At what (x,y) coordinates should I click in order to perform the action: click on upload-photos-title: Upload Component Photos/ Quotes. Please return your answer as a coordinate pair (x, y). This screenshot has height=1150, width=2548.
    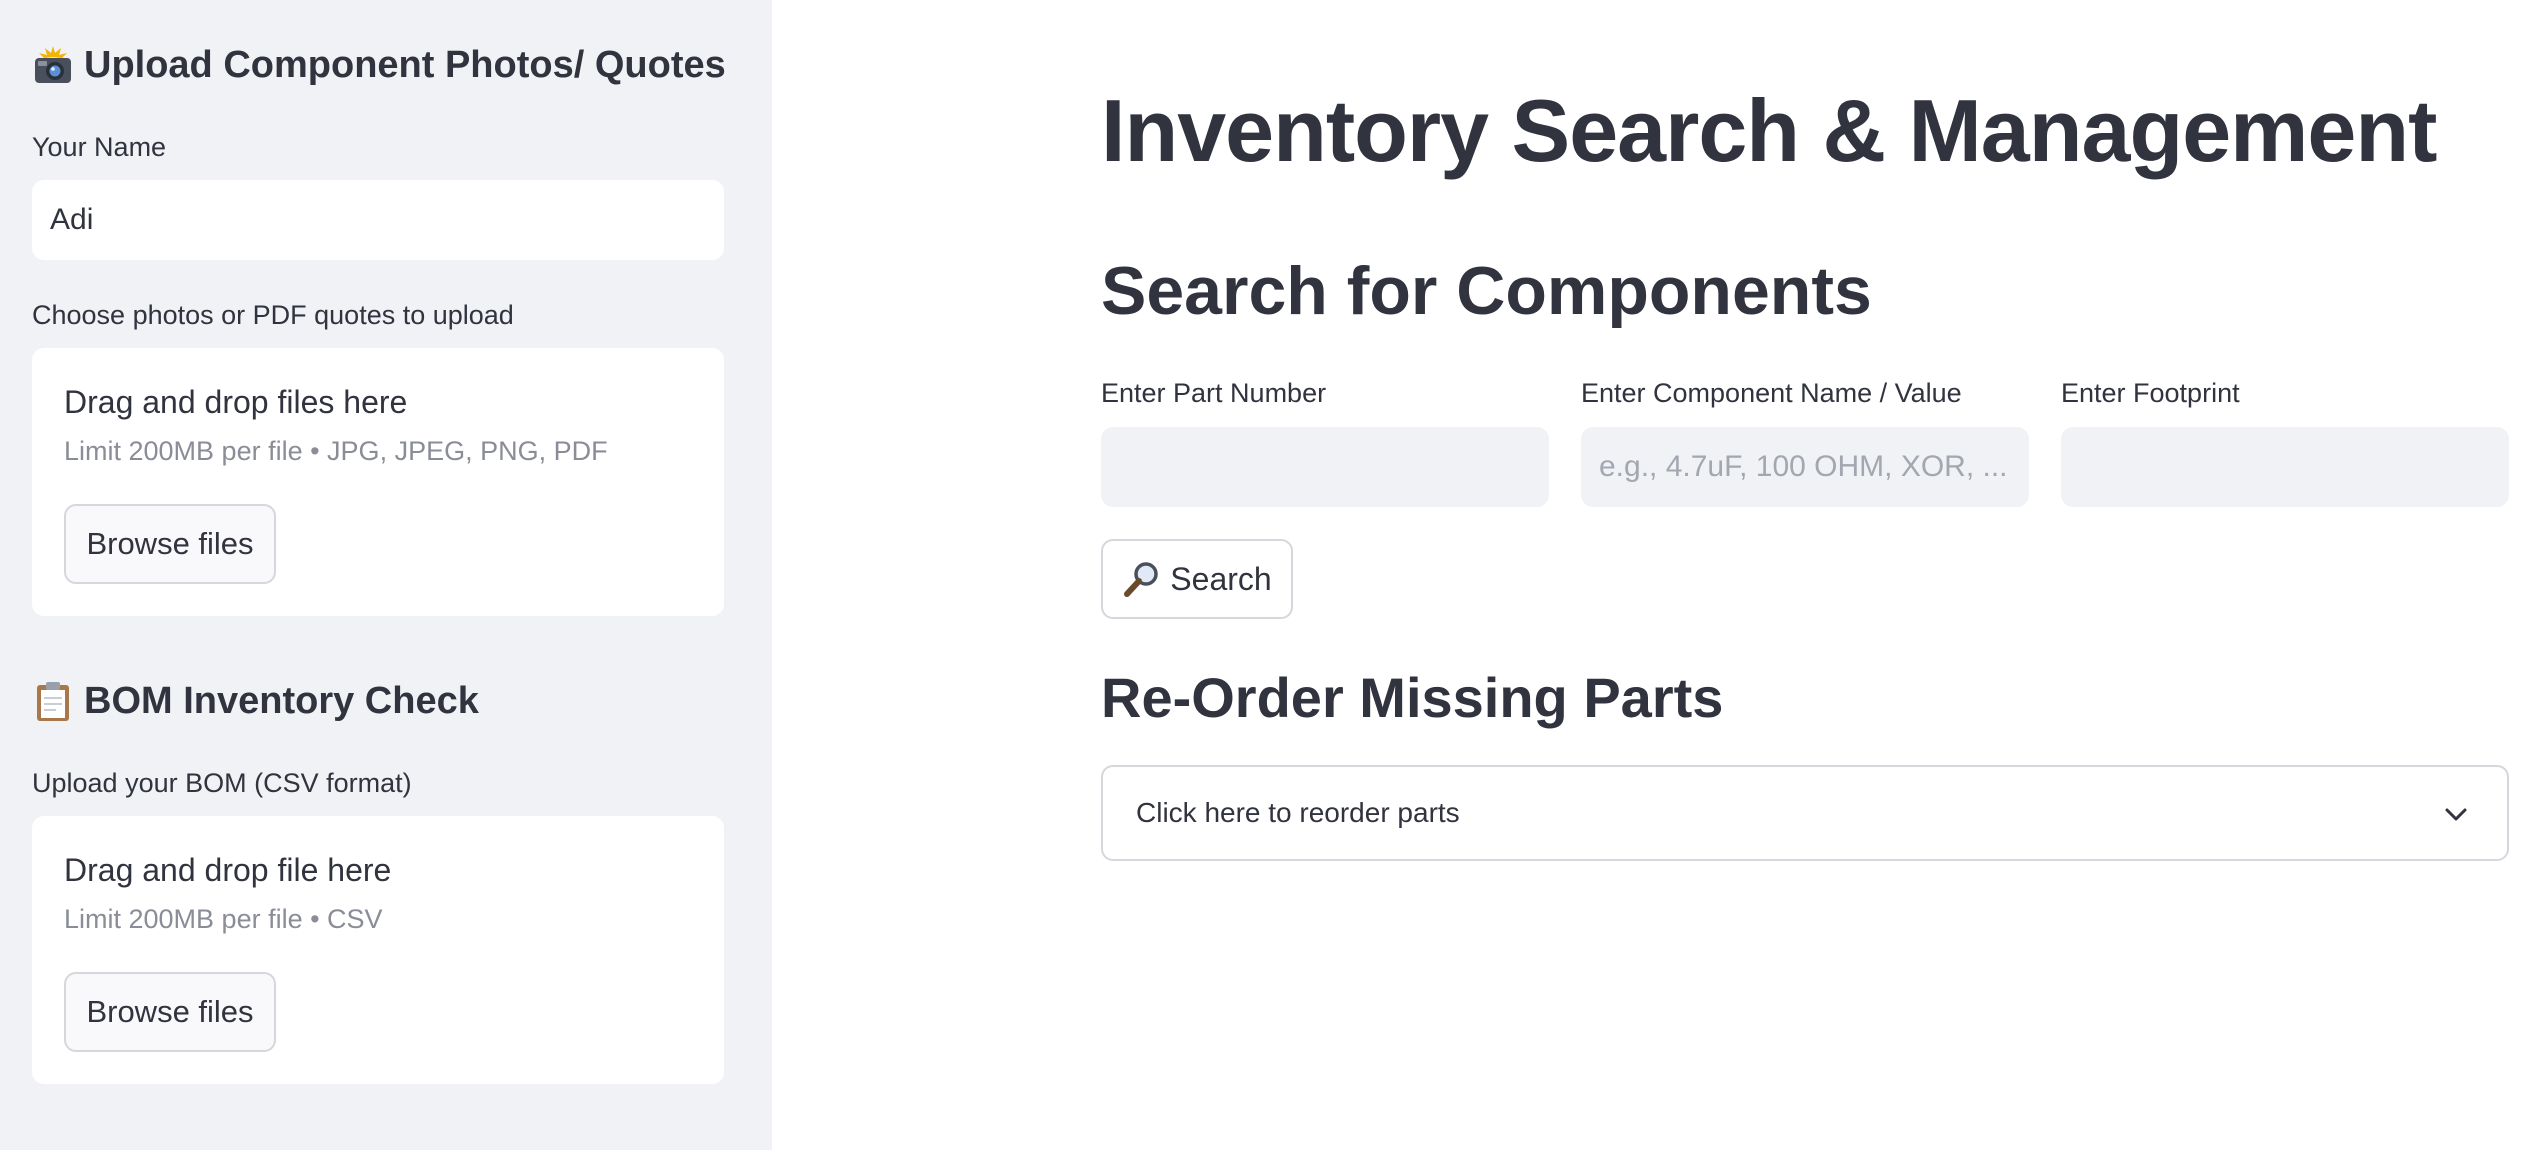
    Looking at the image, I should click on (405, 65).